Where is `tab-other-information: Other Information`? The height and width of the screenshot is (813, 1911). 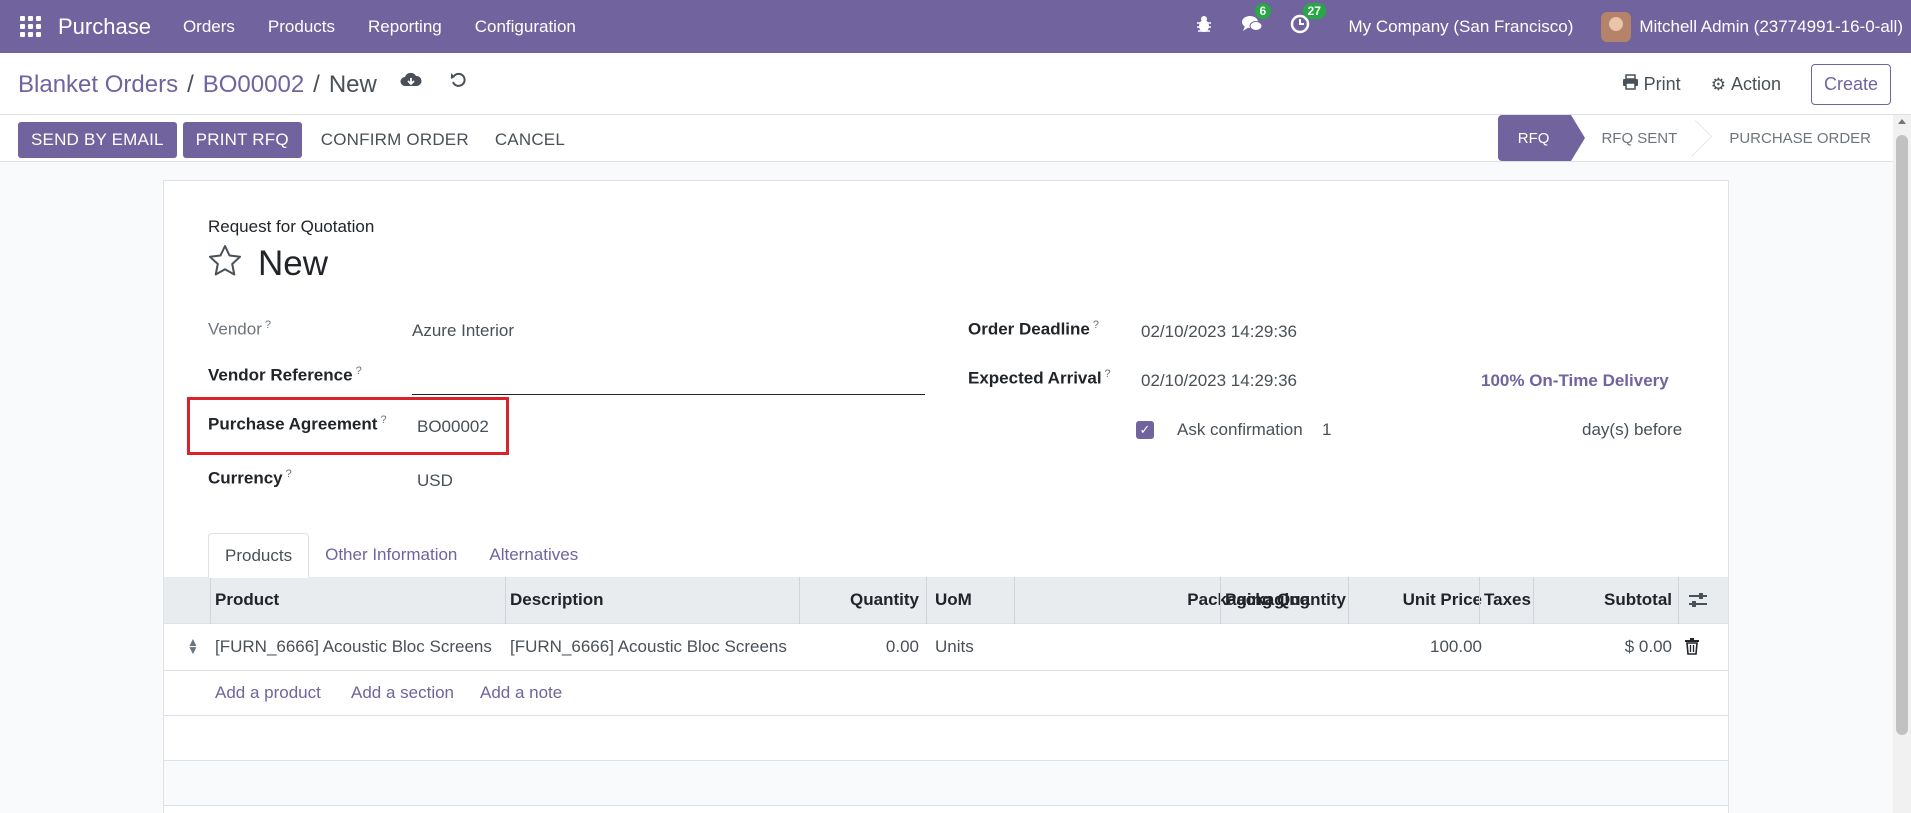 tab-other-information: Other Information is located at coordinates (391, 555).